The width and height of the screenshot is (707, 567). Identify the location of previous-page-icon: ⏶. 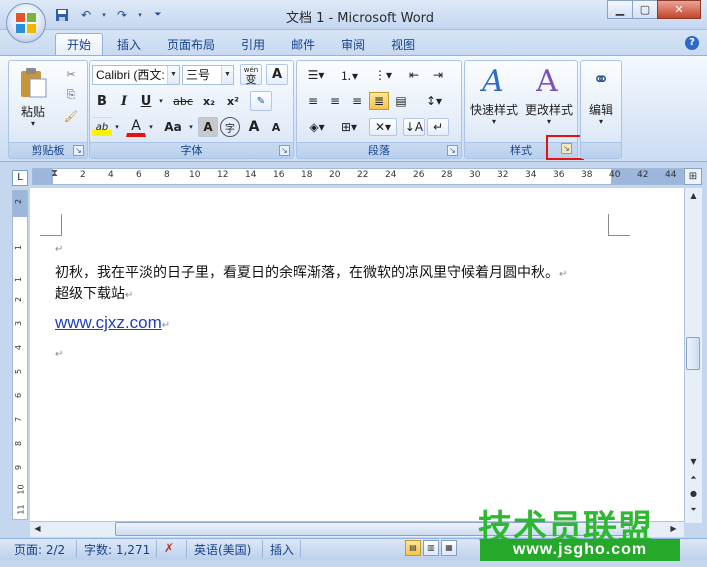
(693, 478).